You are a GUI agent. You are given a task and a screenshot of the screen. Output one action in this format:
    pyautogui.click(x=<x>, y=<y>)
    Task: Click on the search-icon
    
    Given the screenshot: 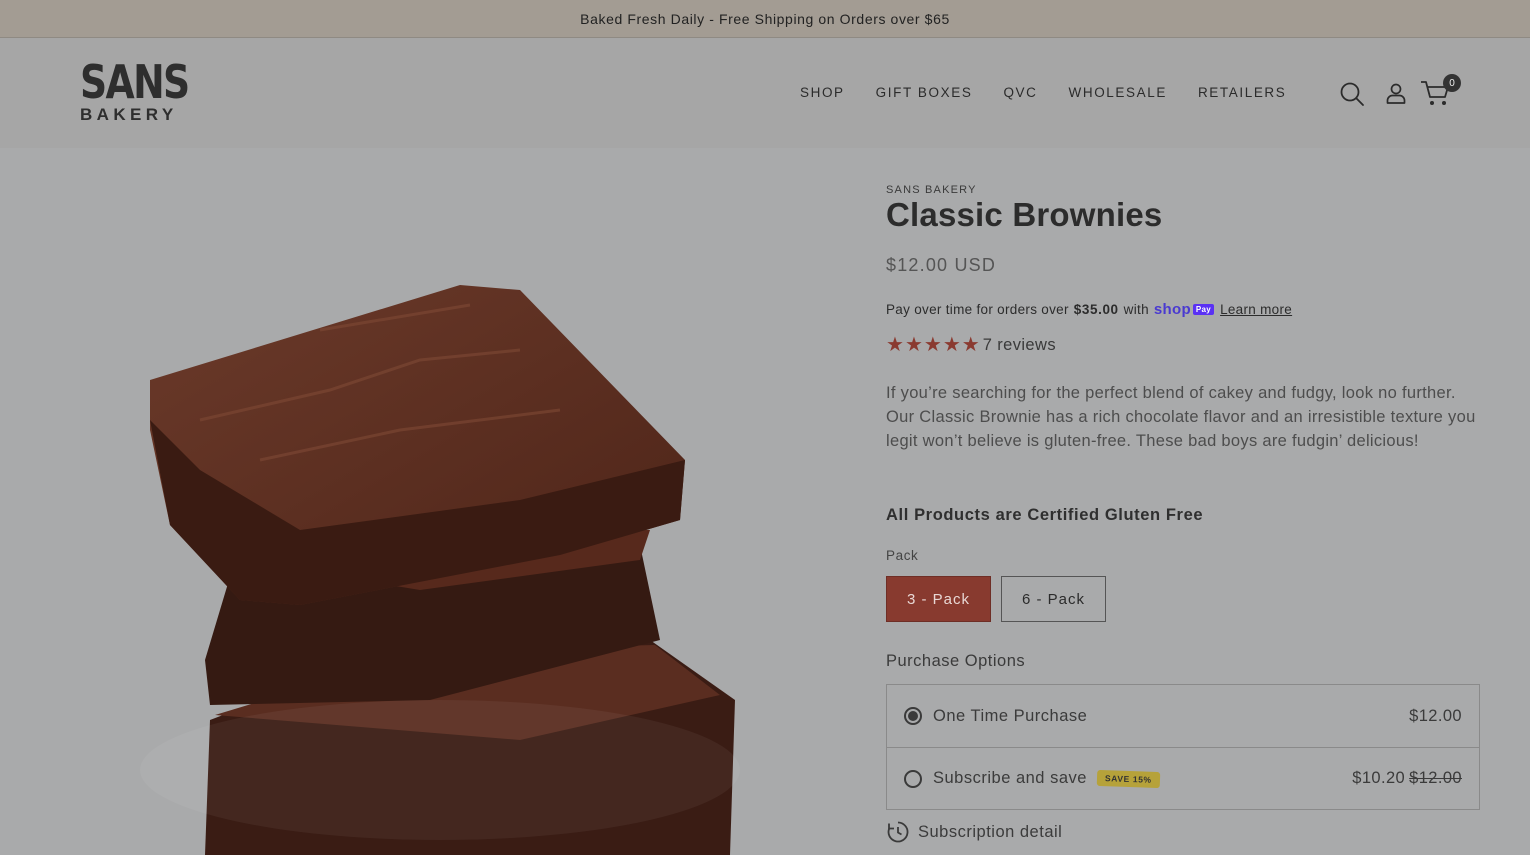 What is the action you would take?
    pyautogui.click(x=1352, y=94)
    